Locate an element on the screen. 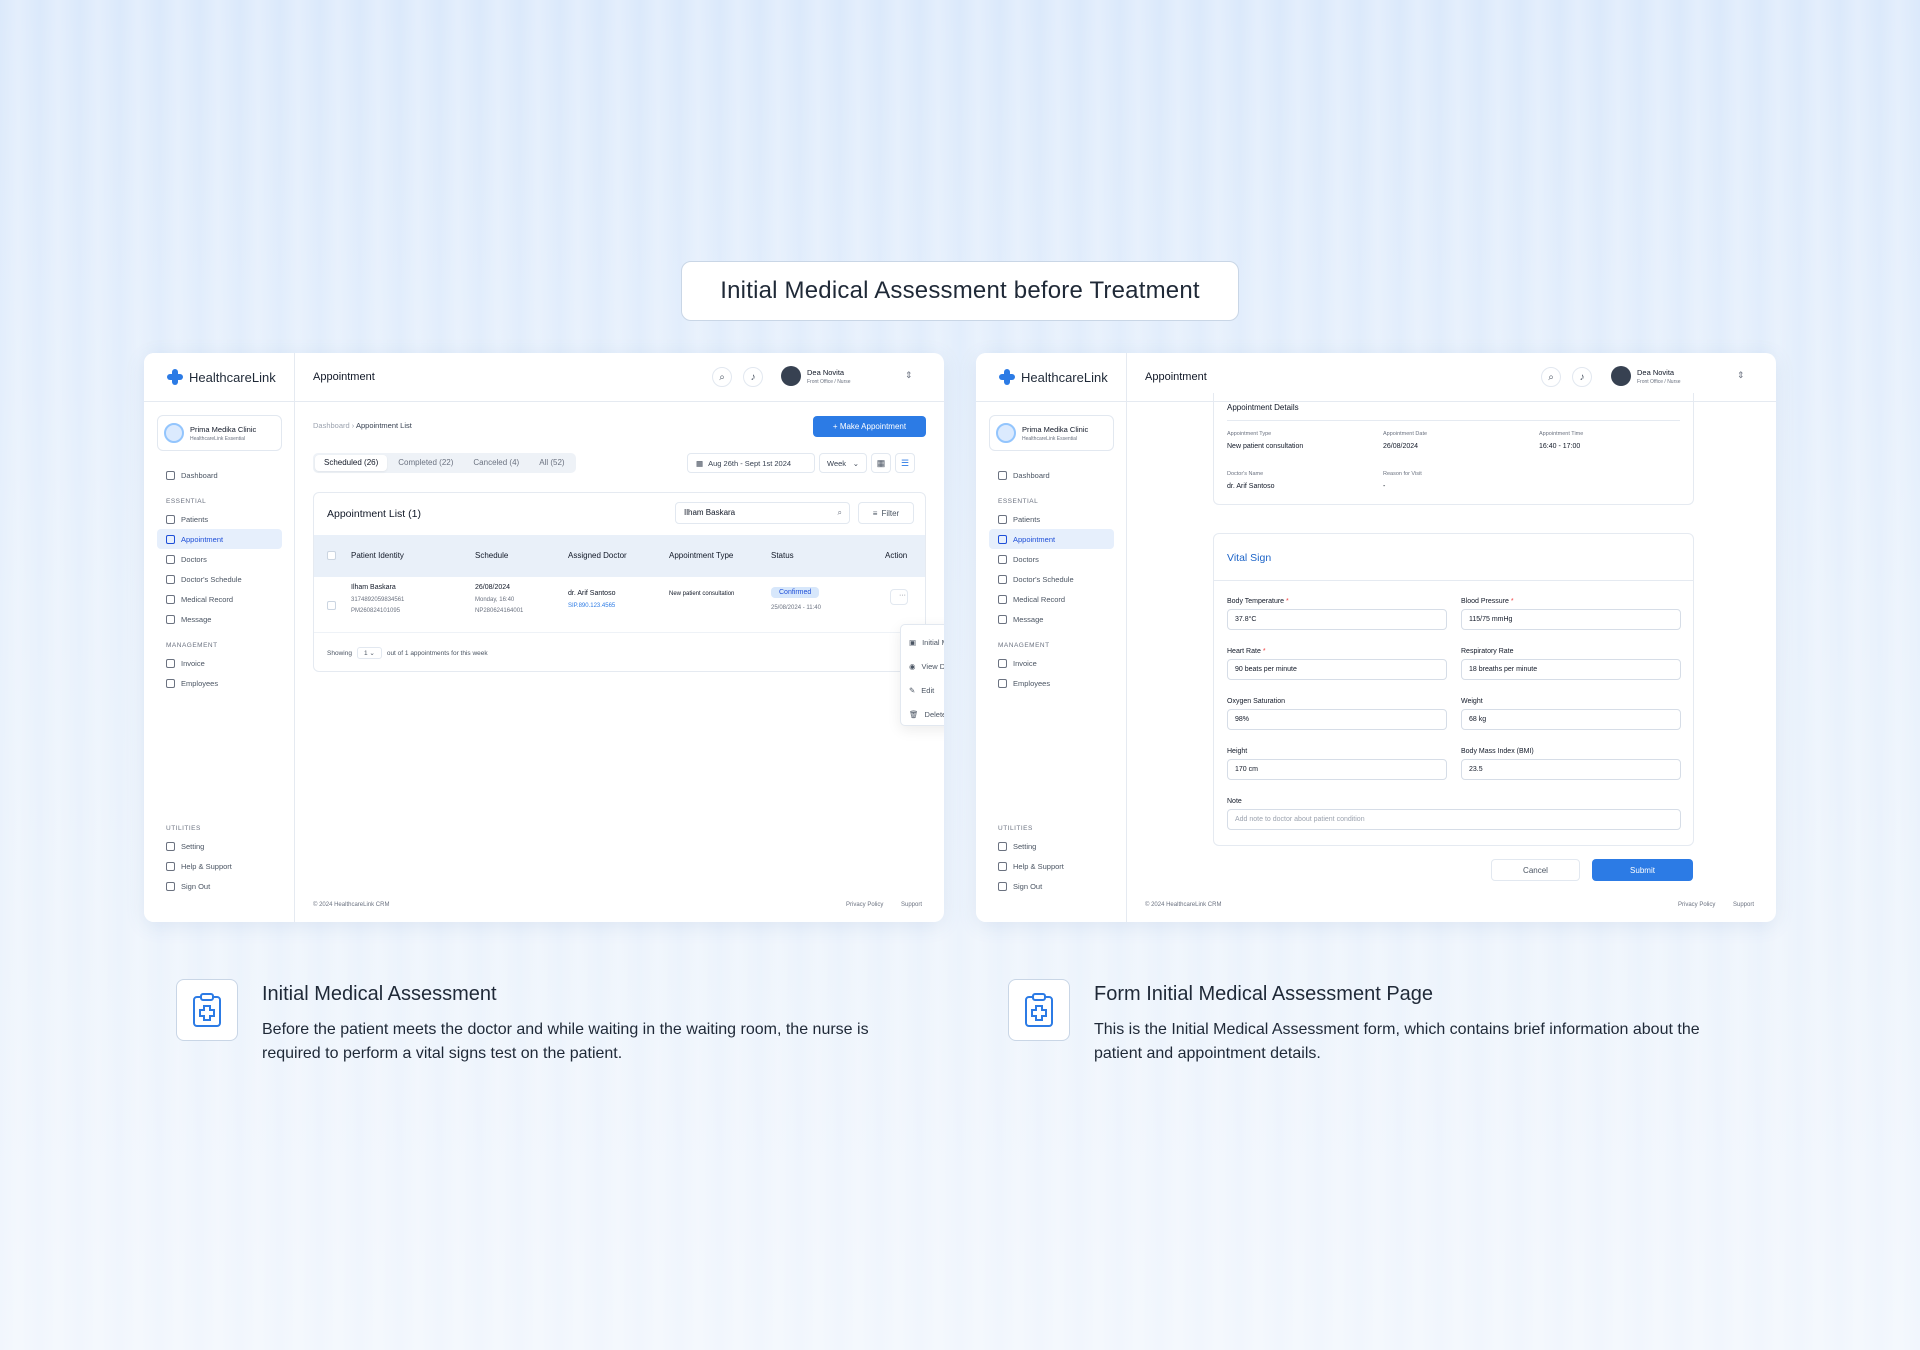 This screenshot has width=1920, height=1350. patient-nik: 3174892059834561 is located at coordinates (378, 600).